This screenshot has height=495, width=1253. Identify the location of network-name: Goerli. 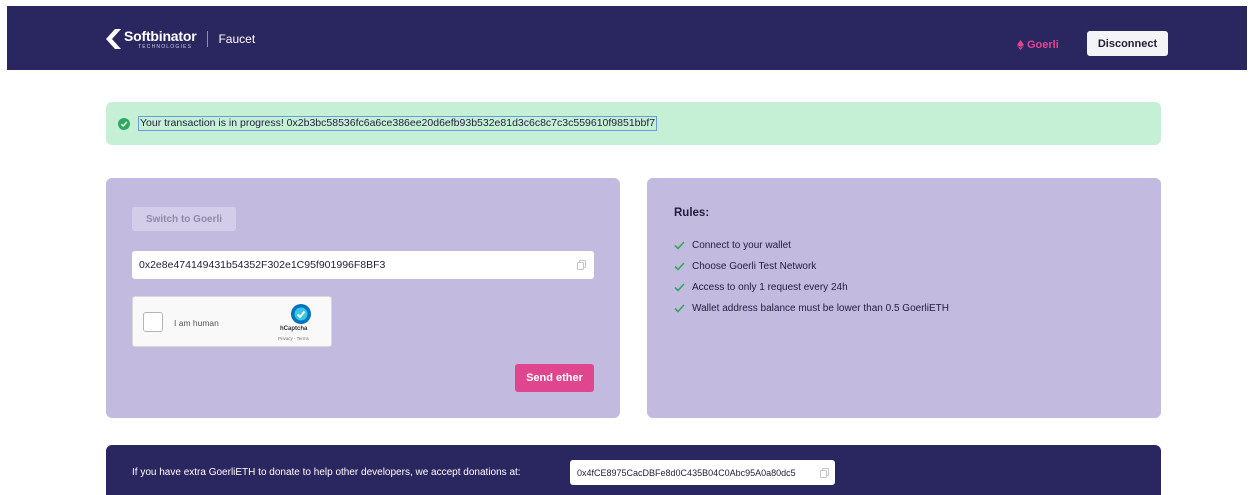
(1043, 45).